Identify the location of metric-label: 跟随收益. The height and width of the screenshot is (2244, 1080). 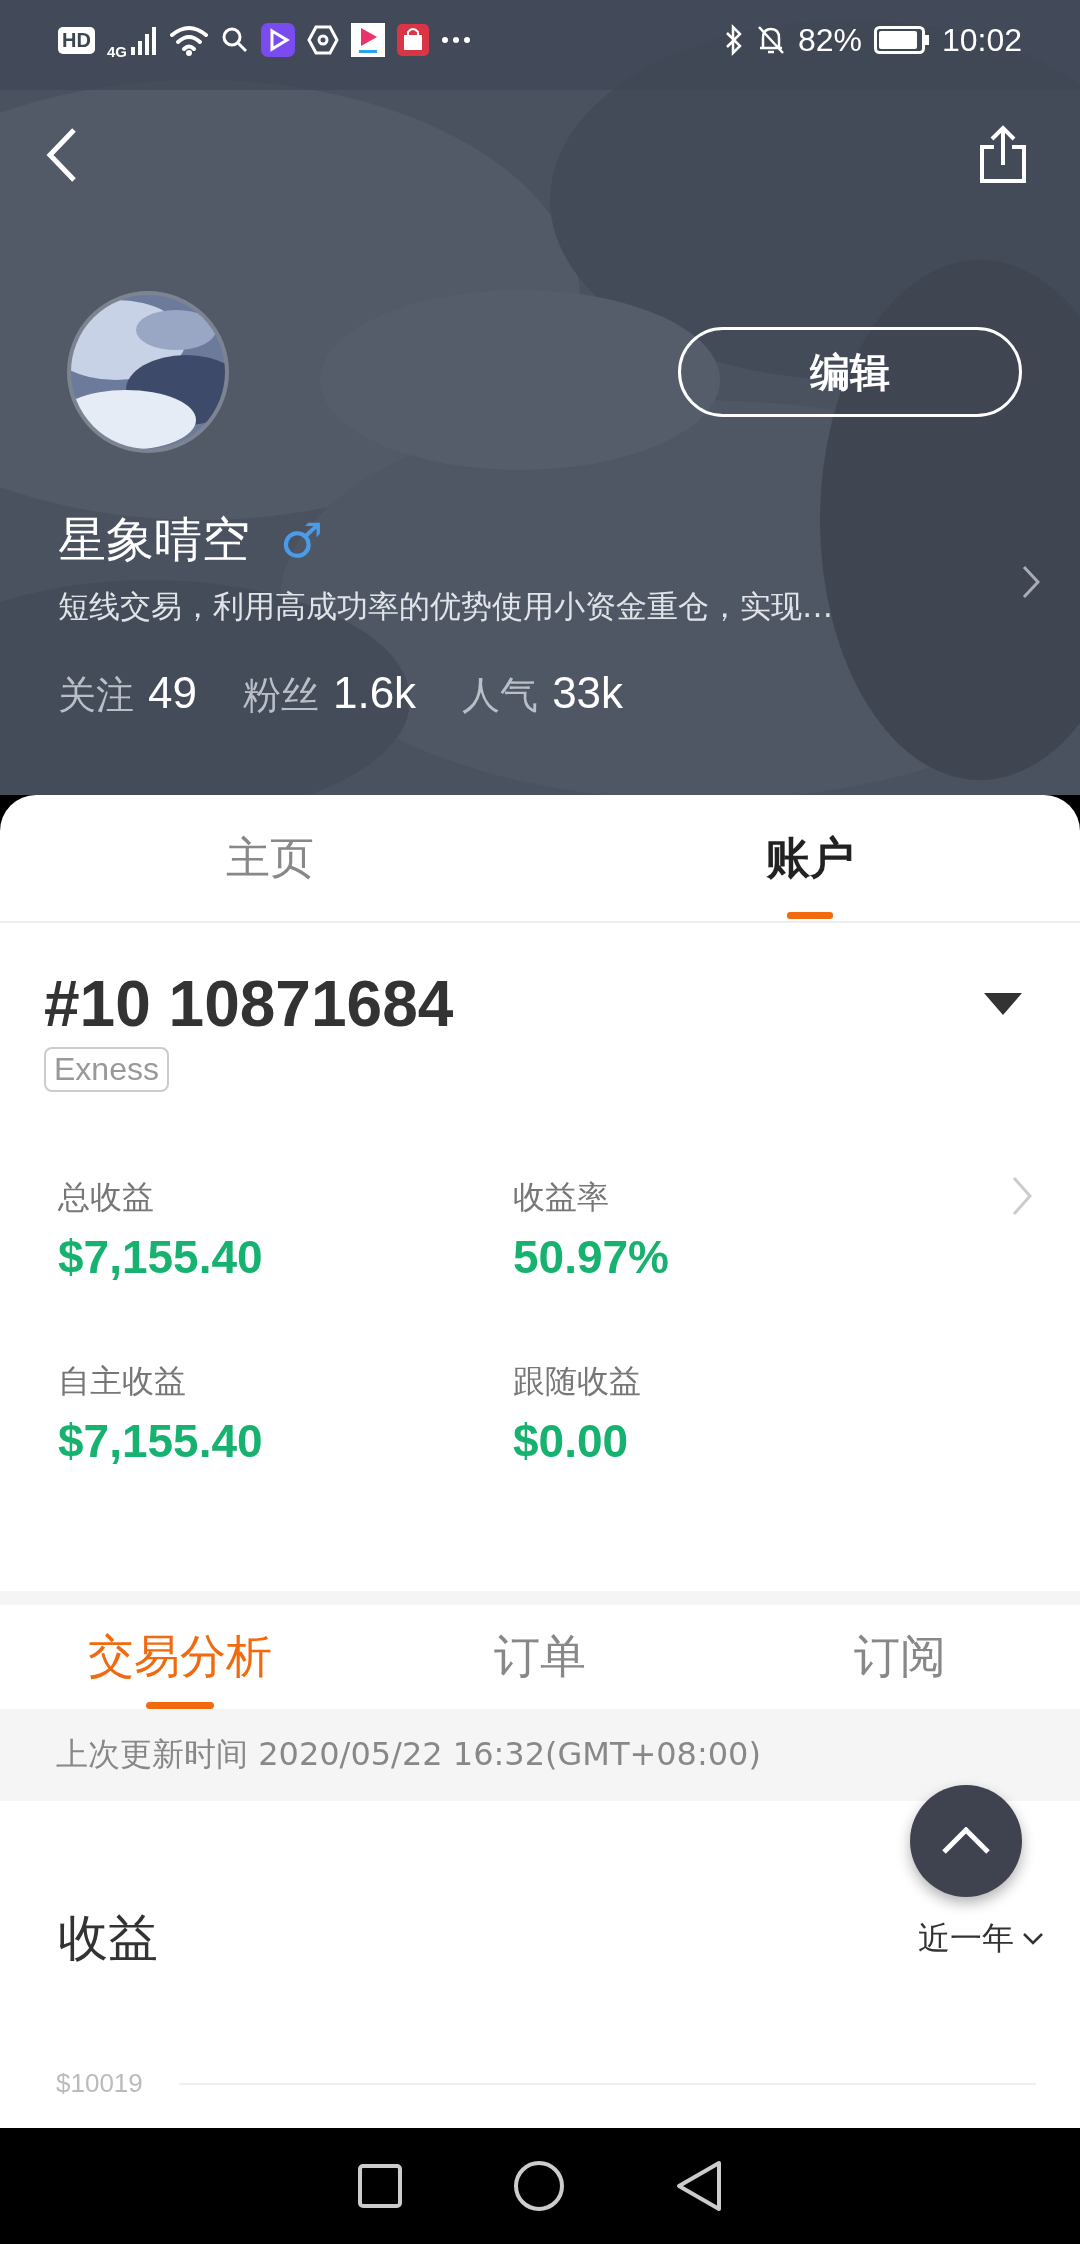
(577, 1381).